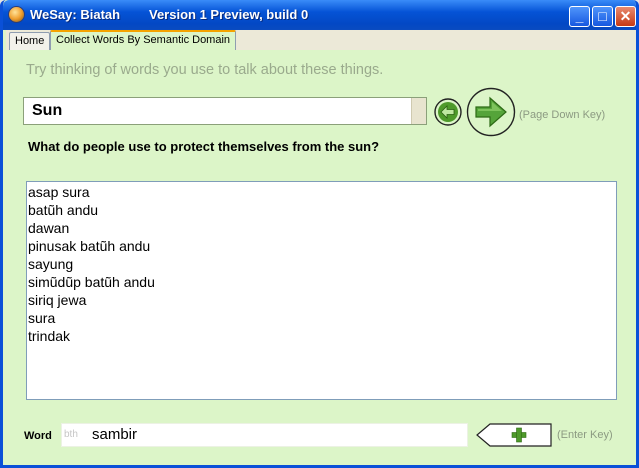 The height and width of the screenshot is (468, 639). I want to click on previous-domain-button, so click(448, 112).